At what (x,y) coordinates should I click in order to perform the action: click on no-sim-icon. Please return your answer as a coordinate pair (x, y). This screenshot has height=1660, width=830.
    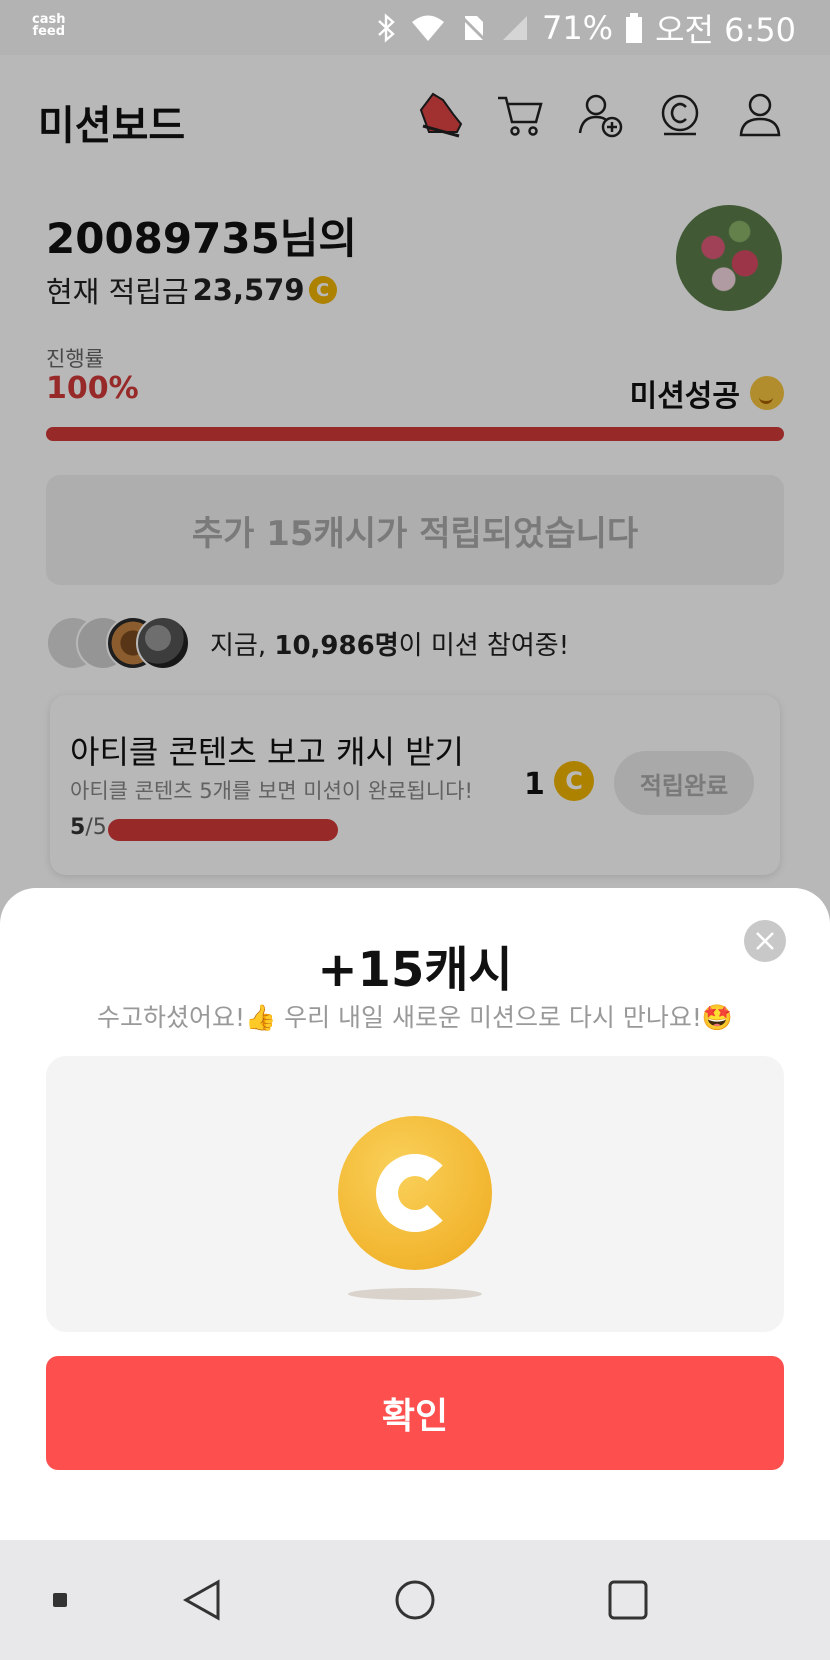
    Looking at the image, I should click on (473, 28).